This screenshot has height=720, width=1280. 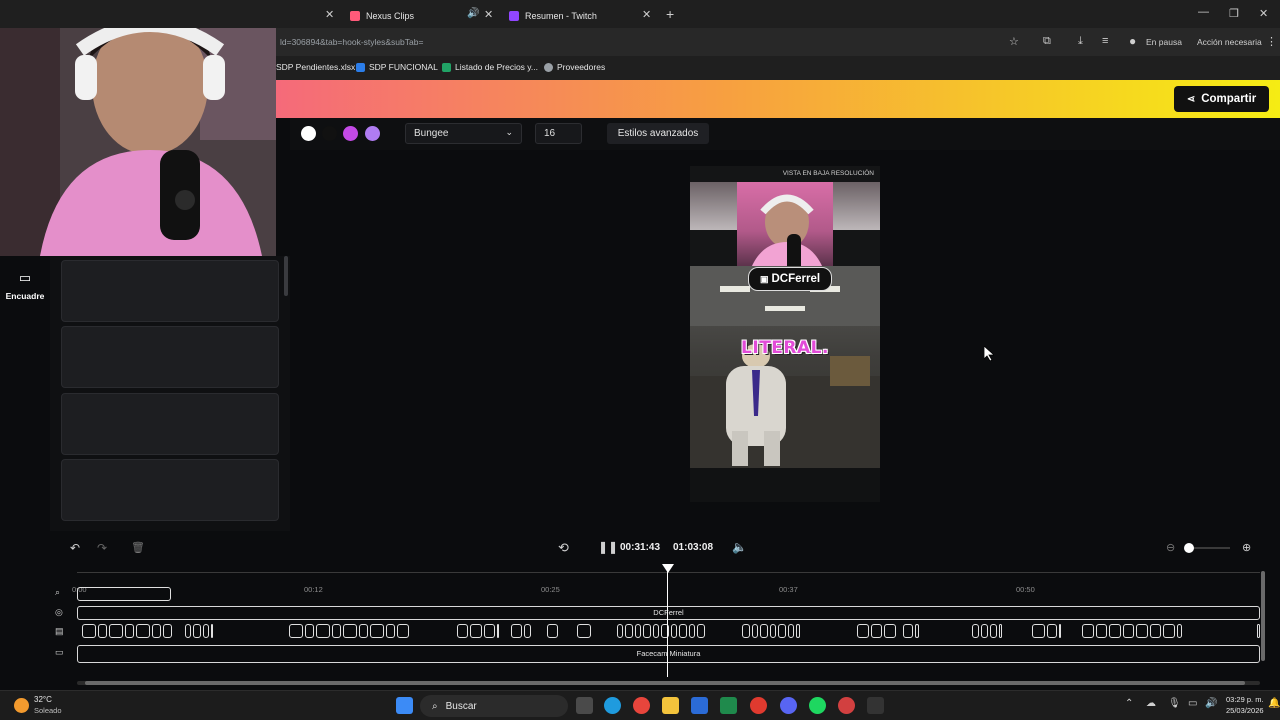 What do you see at coordinates (608, 547) in the screenshot?
I see `pause-icon: ❚❚` at bounding box center [608, 547].